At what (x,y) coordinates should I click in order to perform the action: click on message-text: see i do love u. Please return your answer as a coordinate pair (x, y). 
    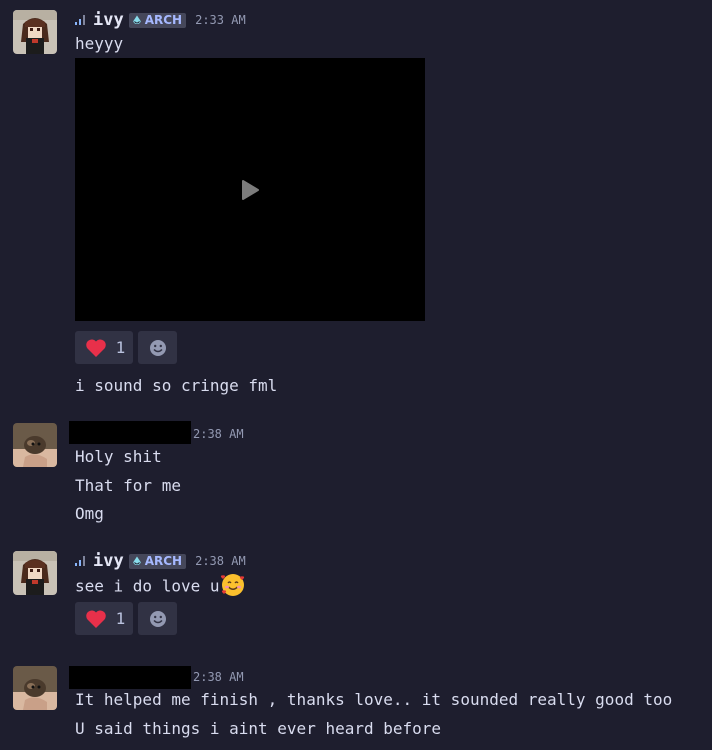
    Looking at the image, I should click on (160, 587).